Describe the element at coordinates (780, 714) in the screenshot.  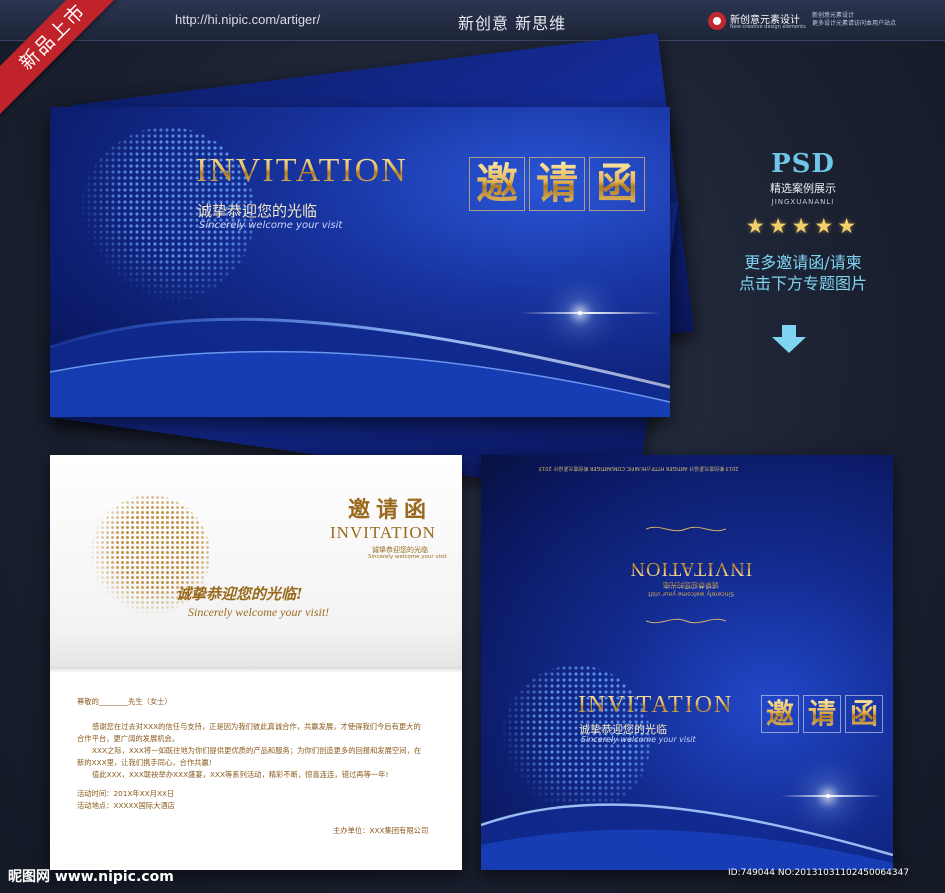
I see `back-cn-char: 邀` at that location.